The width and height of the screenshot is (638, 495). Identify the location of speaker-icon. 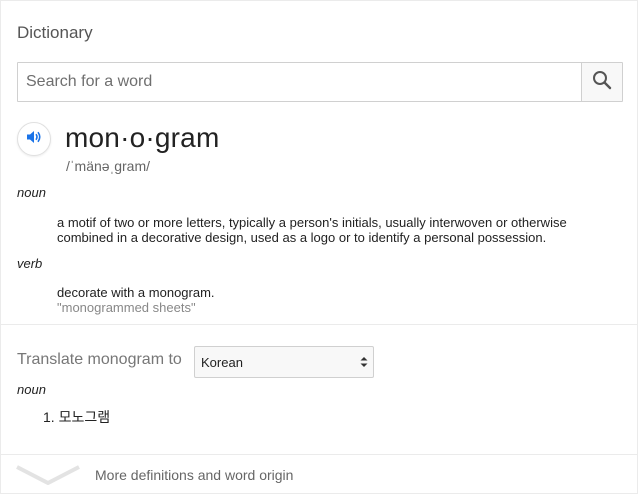
(34, 139).